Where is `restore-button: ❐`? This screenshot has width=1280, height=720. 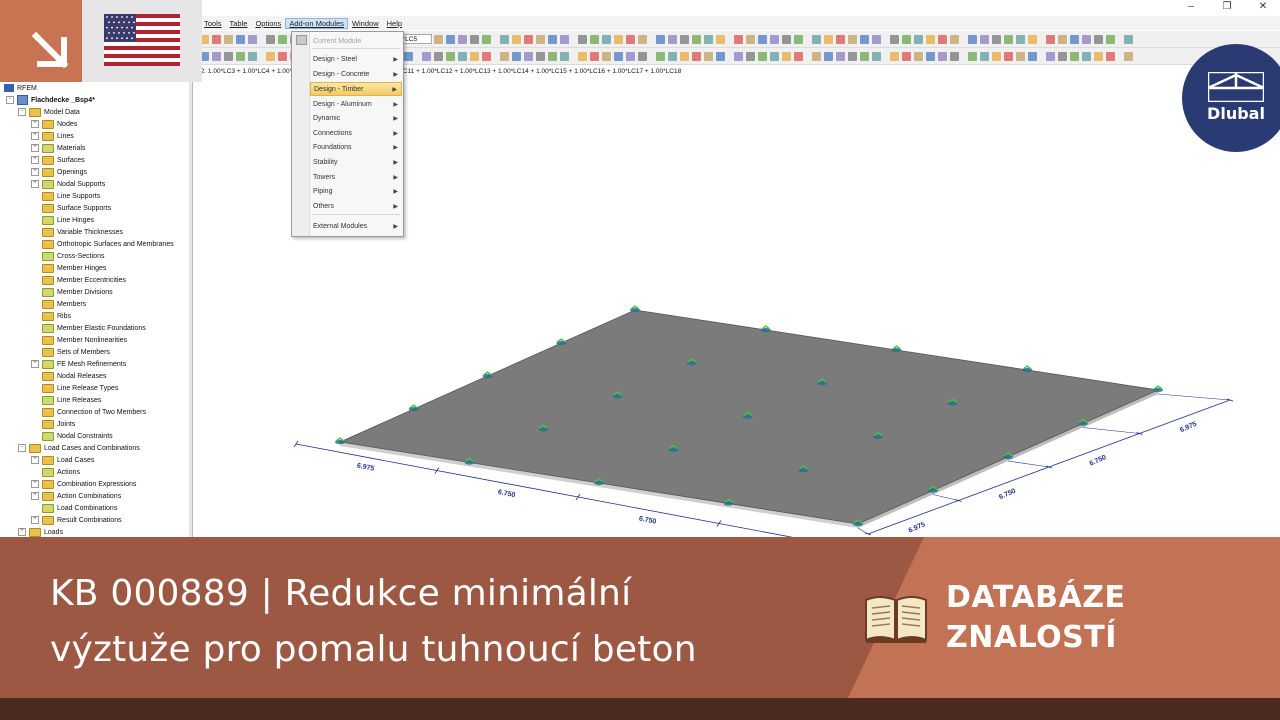 restore-button: ❐ is located at coordinates (1227, 6).